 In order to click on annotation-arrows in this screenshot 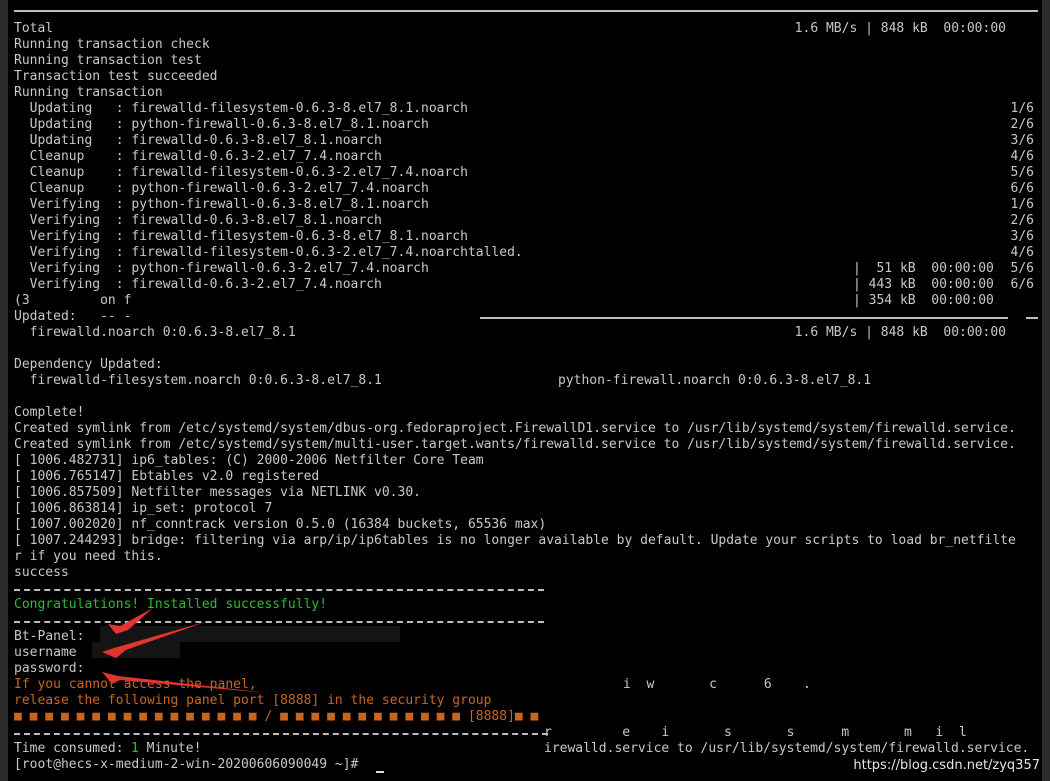, I will do `click(185, 650)`.